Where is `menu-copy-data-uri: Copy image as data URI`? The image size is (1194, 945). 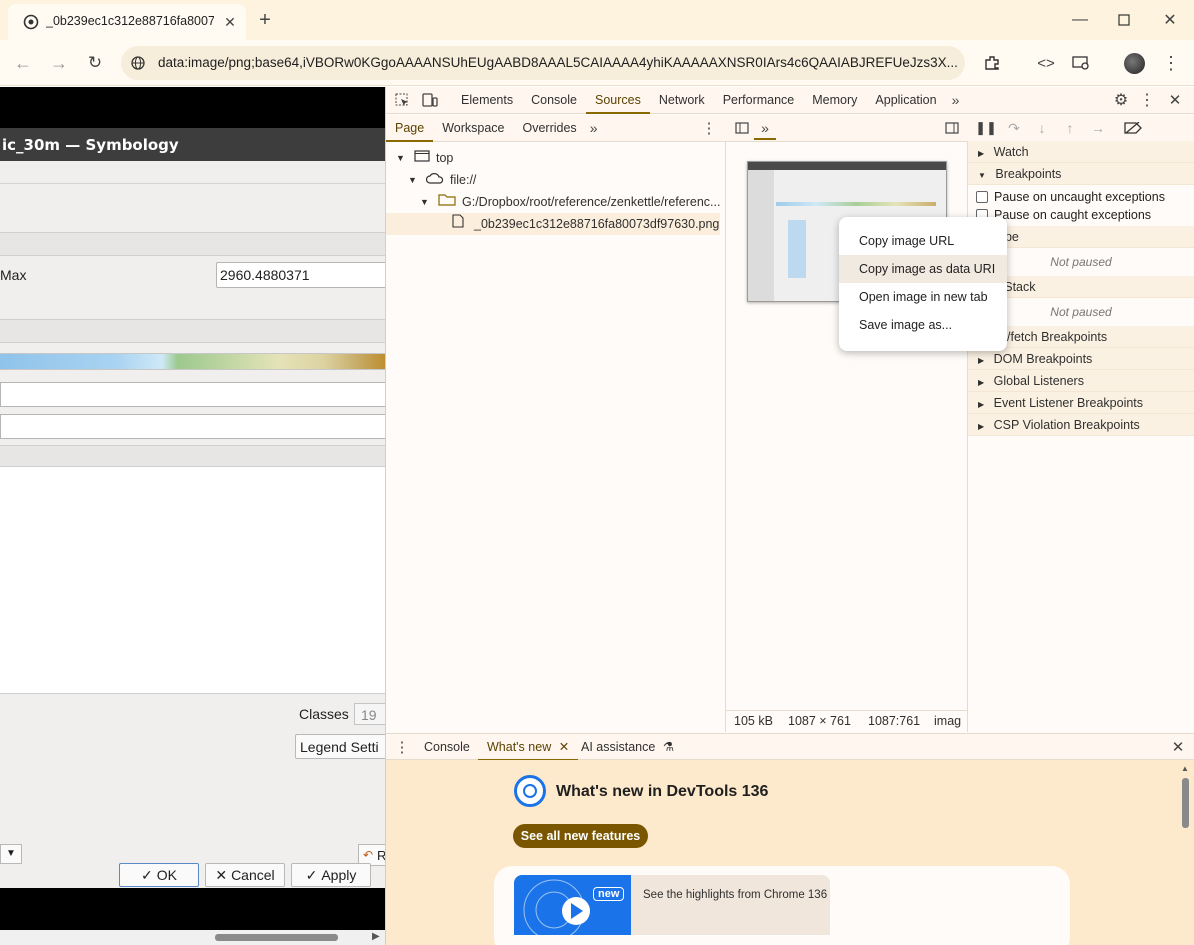
menu-copy-data-uri: Copy image as data URI is located at coordinates (923, 269).